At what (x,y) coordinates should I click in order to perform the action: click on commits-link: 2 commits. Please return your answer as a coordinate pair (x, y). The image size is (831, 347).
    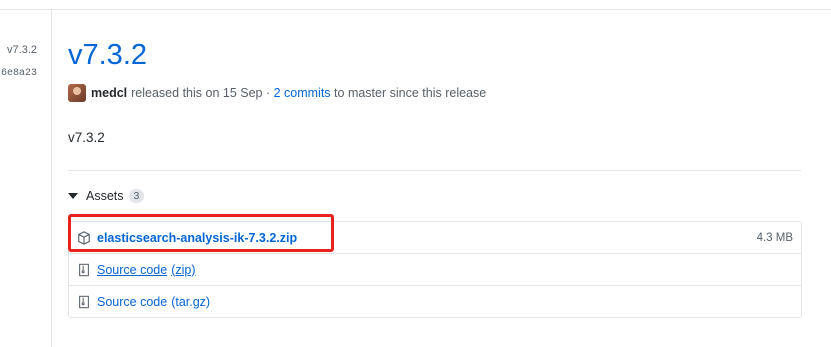
    Looking at the image, I should click on (302, 93).